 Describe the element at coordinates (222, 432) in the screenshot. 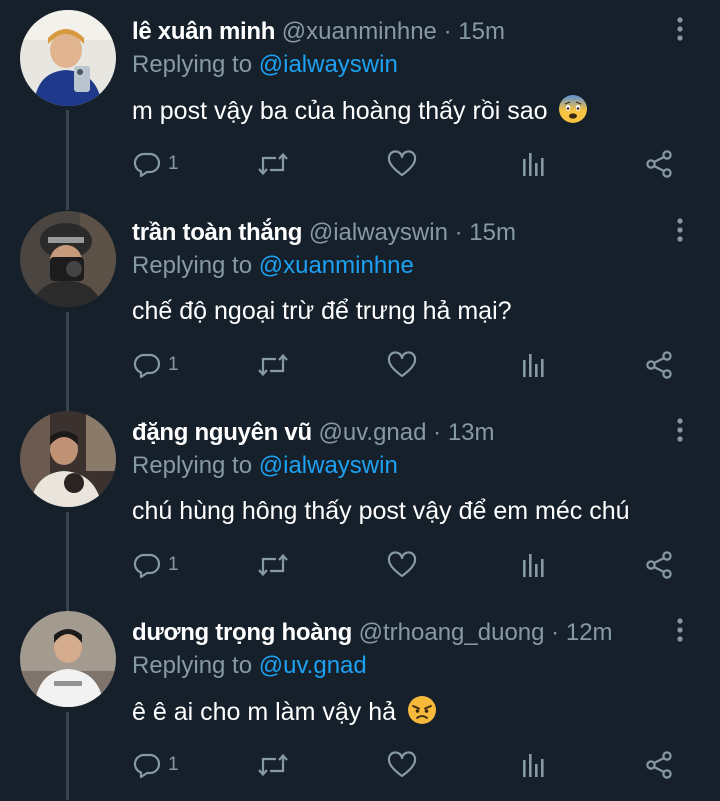

I see `display-name: đặng nguyên vũ` at that location.